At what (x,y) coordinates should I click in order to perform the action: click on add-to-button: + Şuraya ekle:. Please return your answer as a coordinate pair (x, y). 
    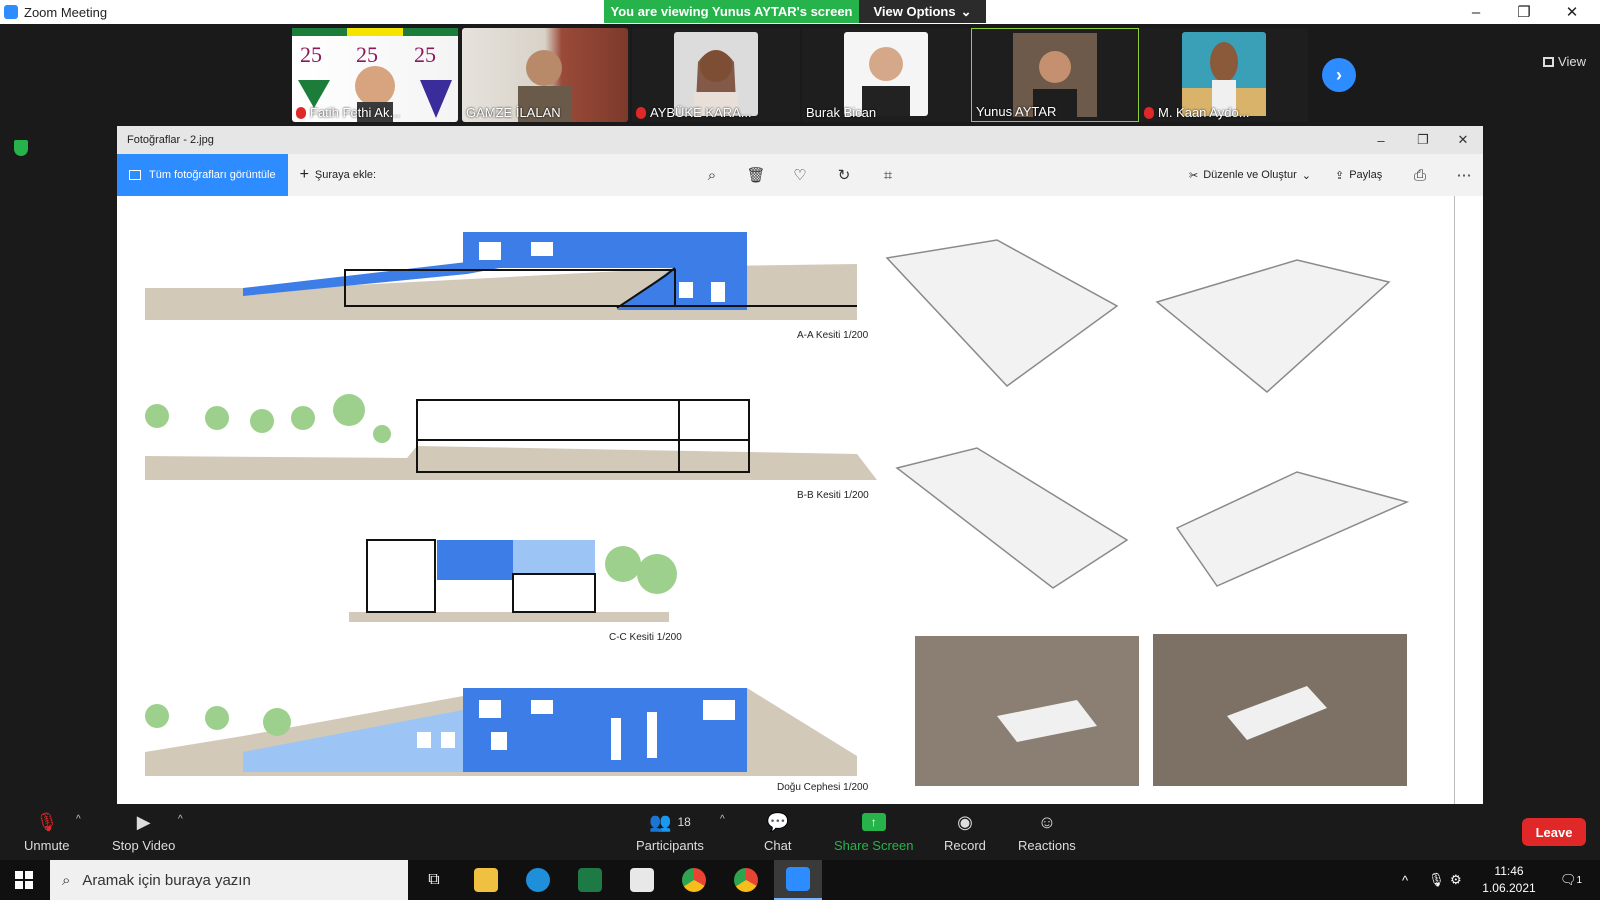
    Looking at the image, I should click on (338, 175).